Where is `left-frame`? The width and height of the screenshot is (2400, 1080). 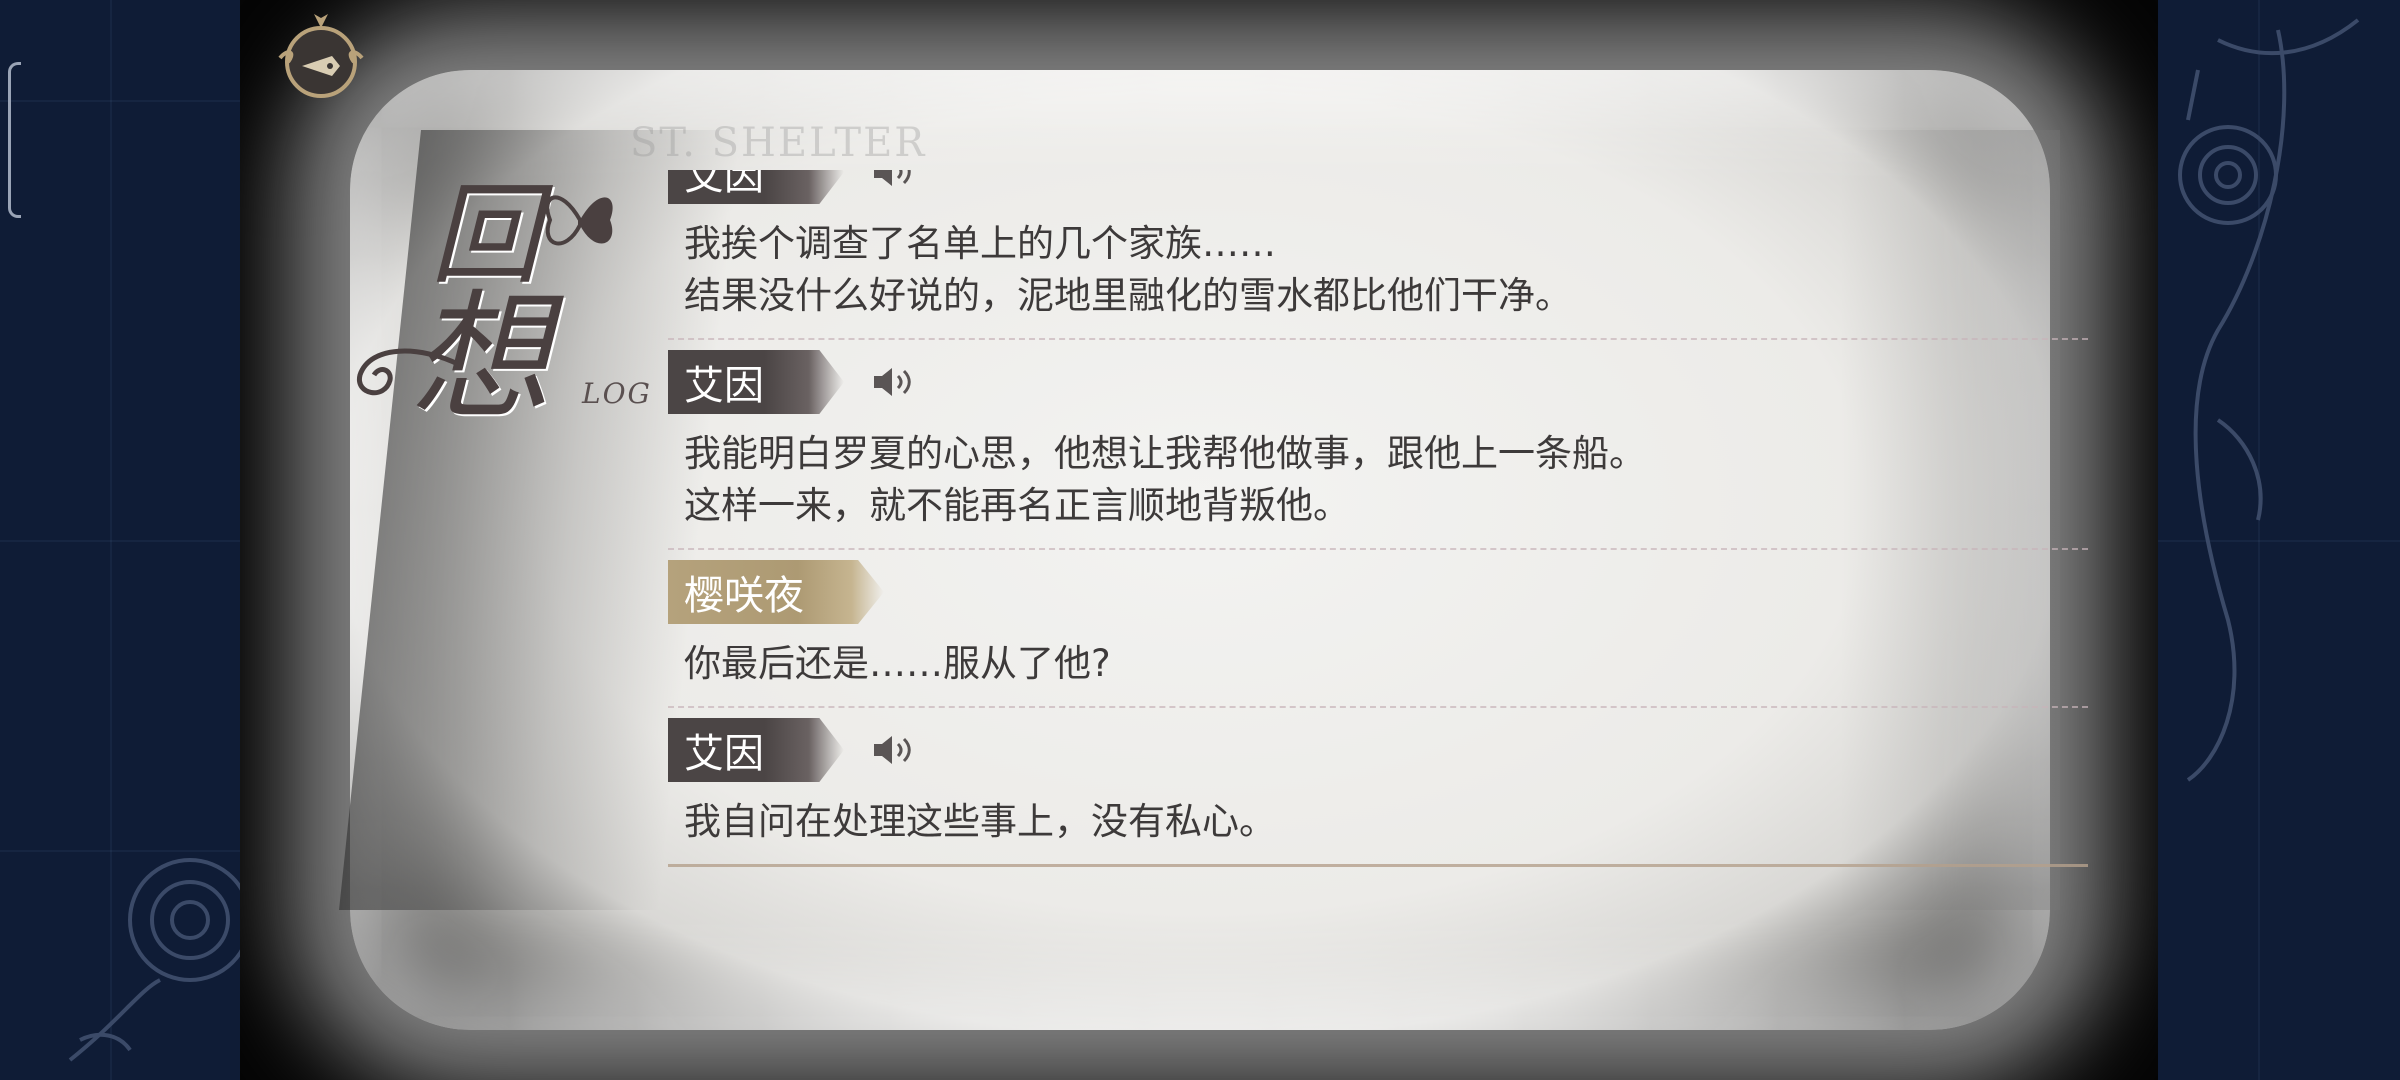
left-frame is located at coordinates (126, 540).